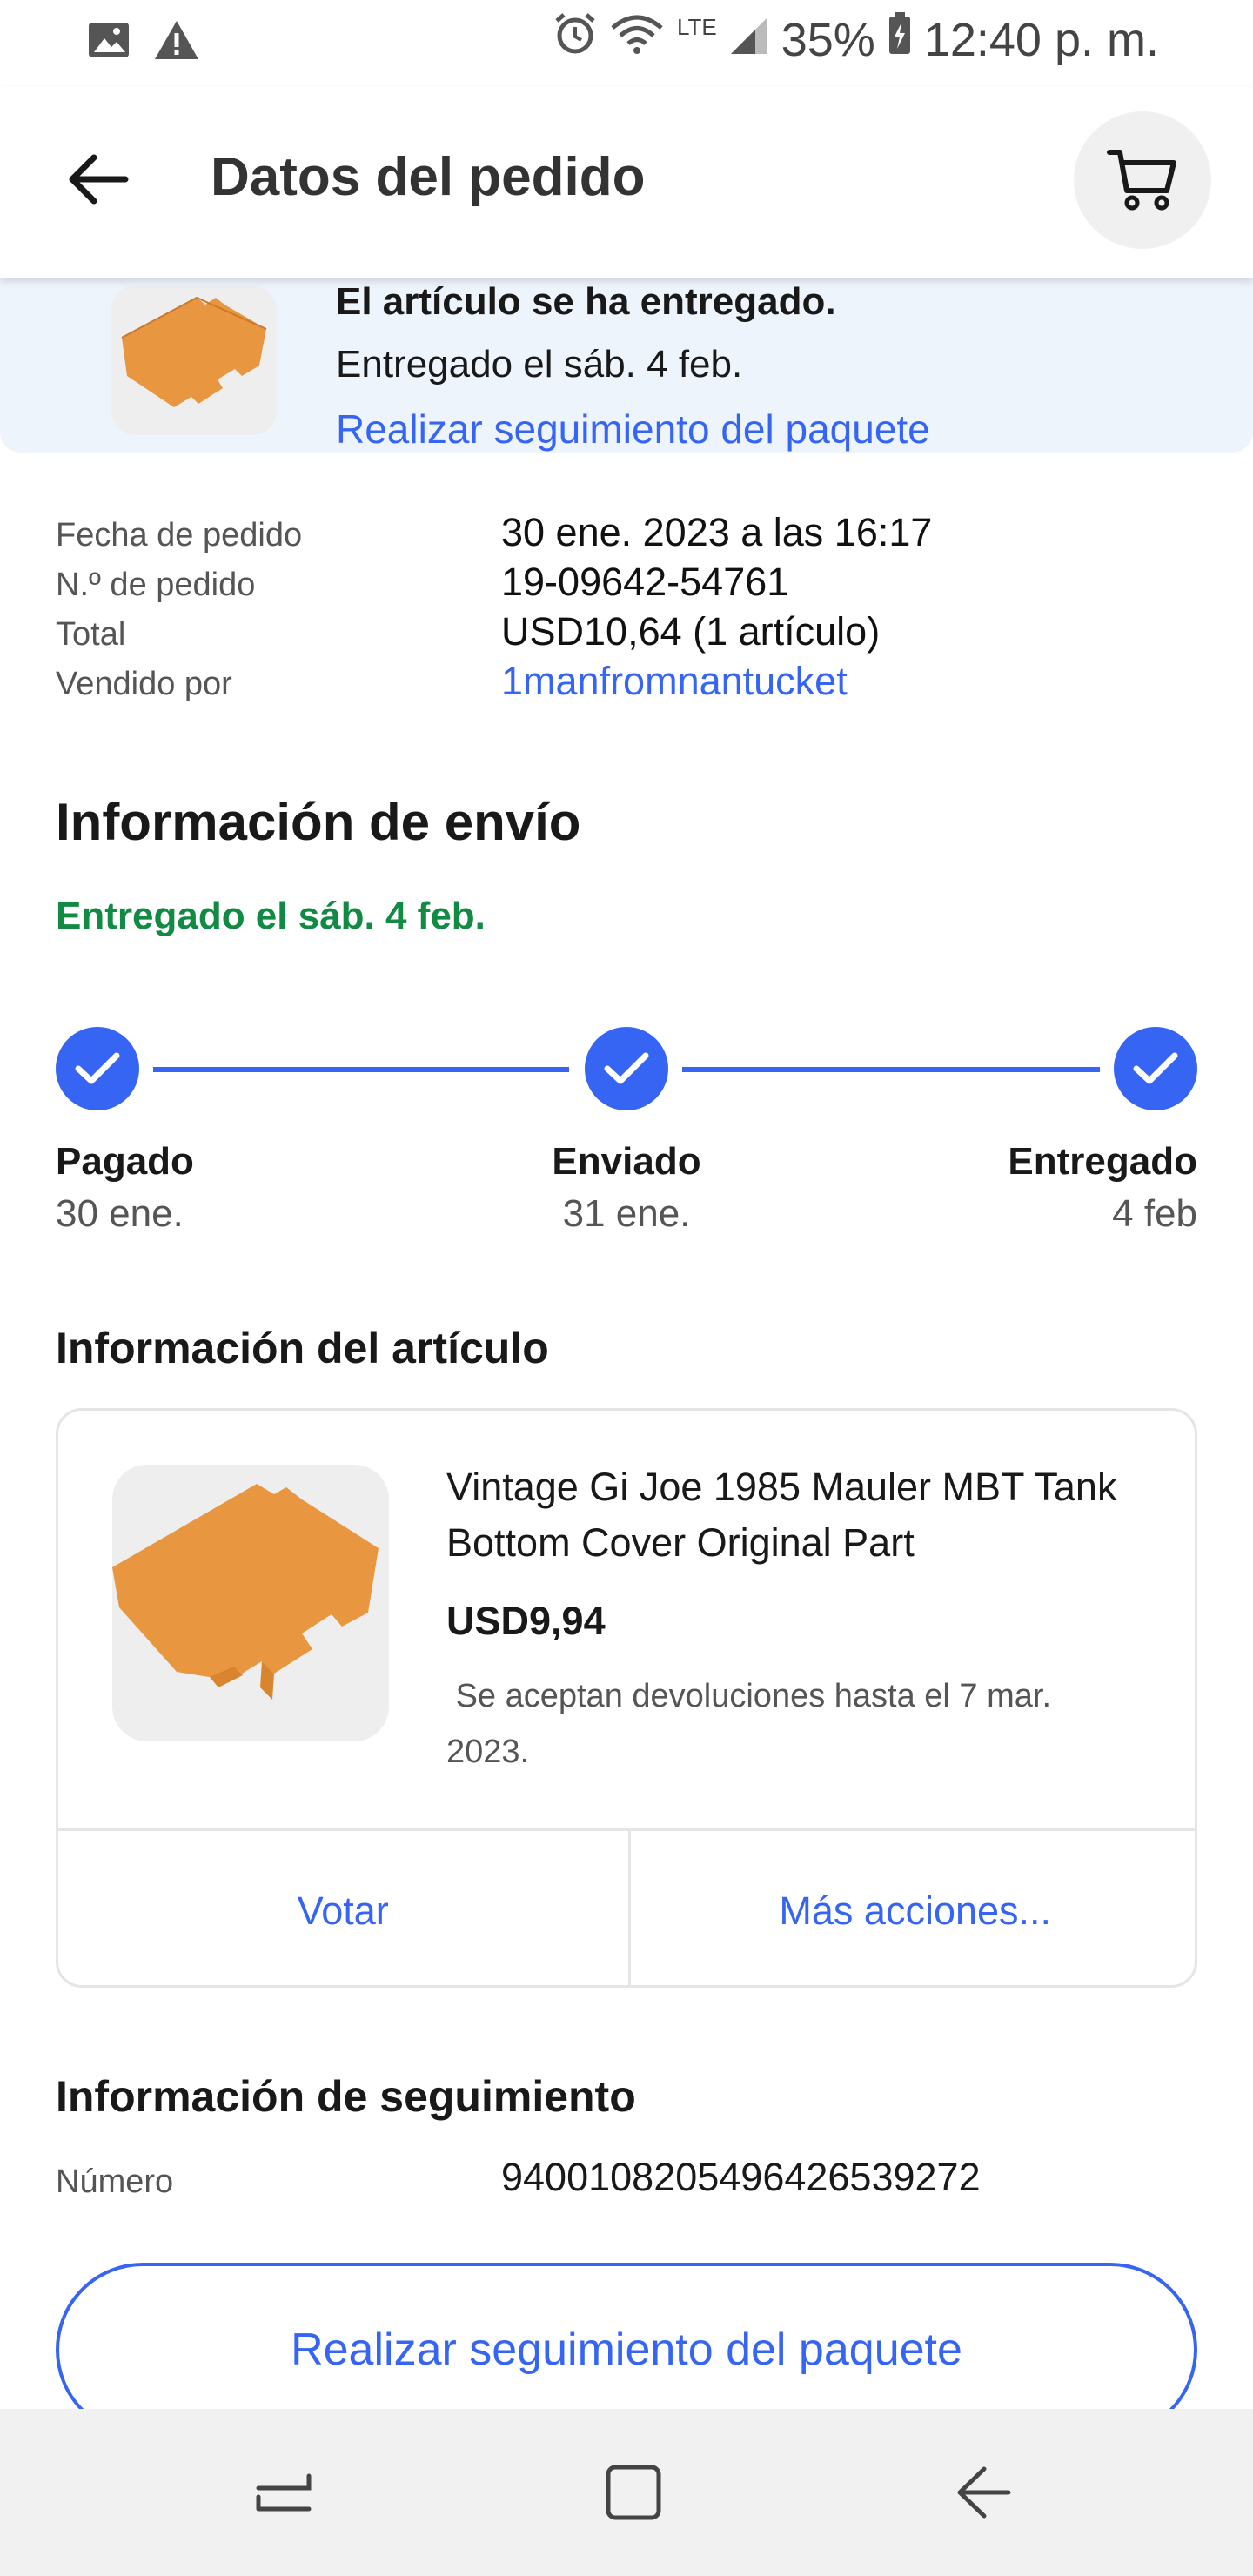 This screenshot has width=1253, height=2576. Describe the element at coordinates (346, 2096) in the screenshot. I see `tracking-section-title: Información de seguimiento` at that location.